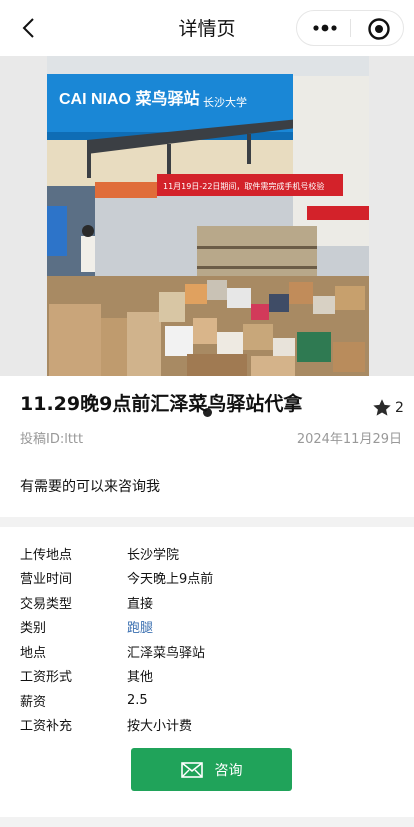 The image size is (414, 827). What do you see at coordinates (137, 700) in the screenshot?
I see `detail-value: 2.5` at bounding box center [137, 700].